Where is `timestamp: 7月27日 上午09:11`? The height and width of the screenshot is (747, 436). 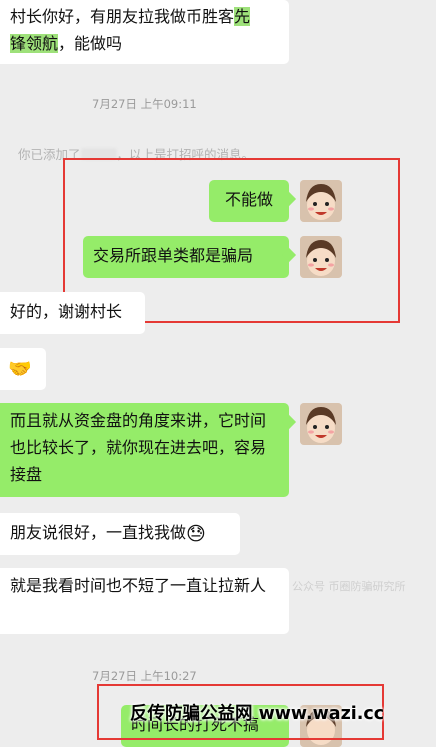 timestamp: 7月27日 上午09:11 is located at coordinates (144, 104).